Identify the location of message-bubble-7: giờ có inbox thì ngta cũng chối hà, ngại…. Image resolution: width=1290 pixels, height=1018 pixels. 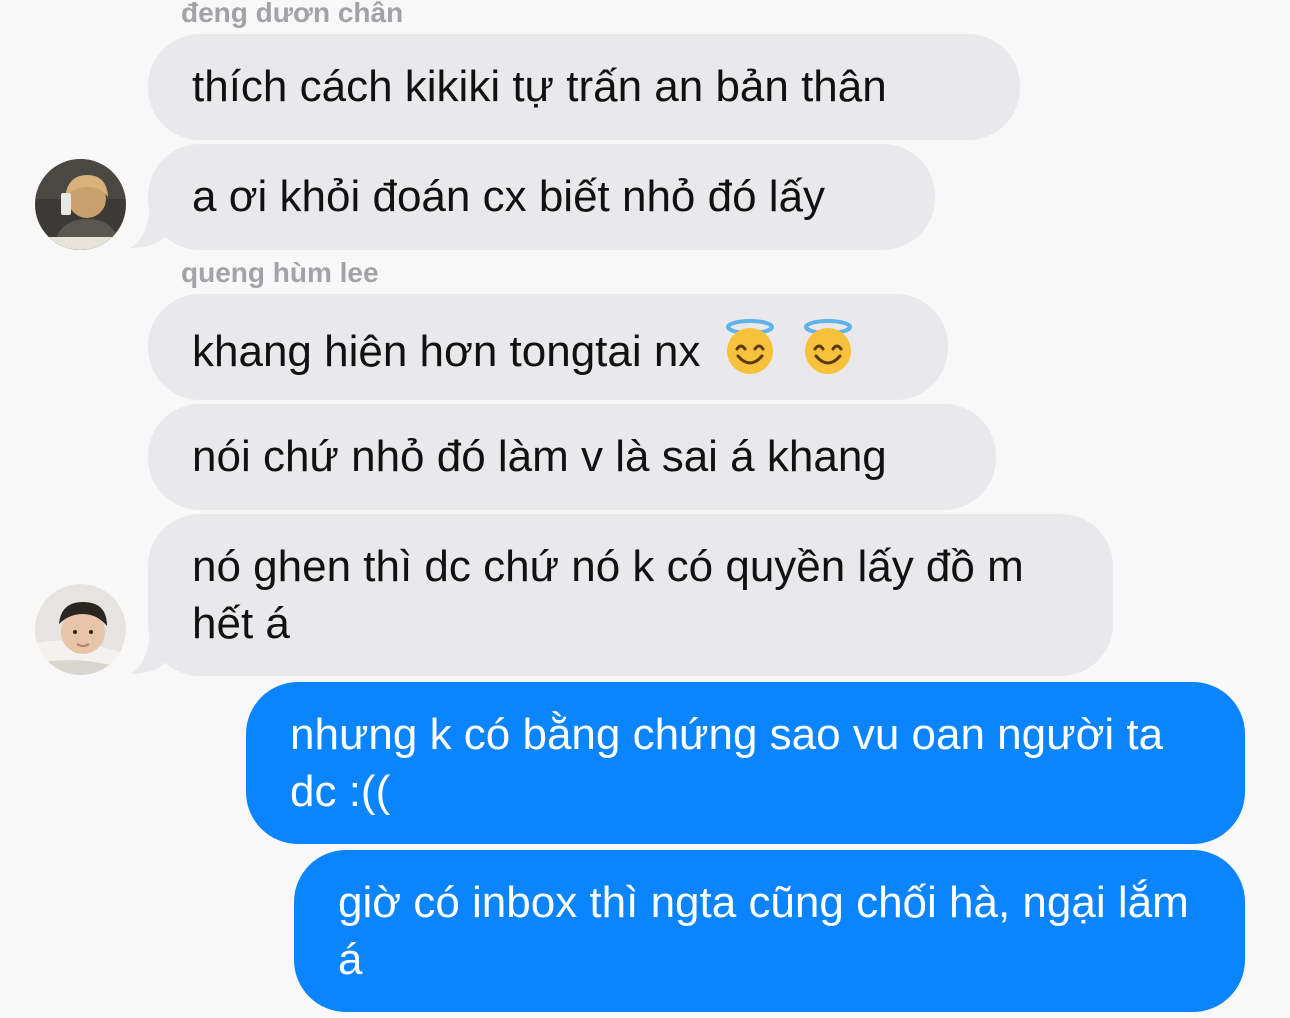
(769, 931).